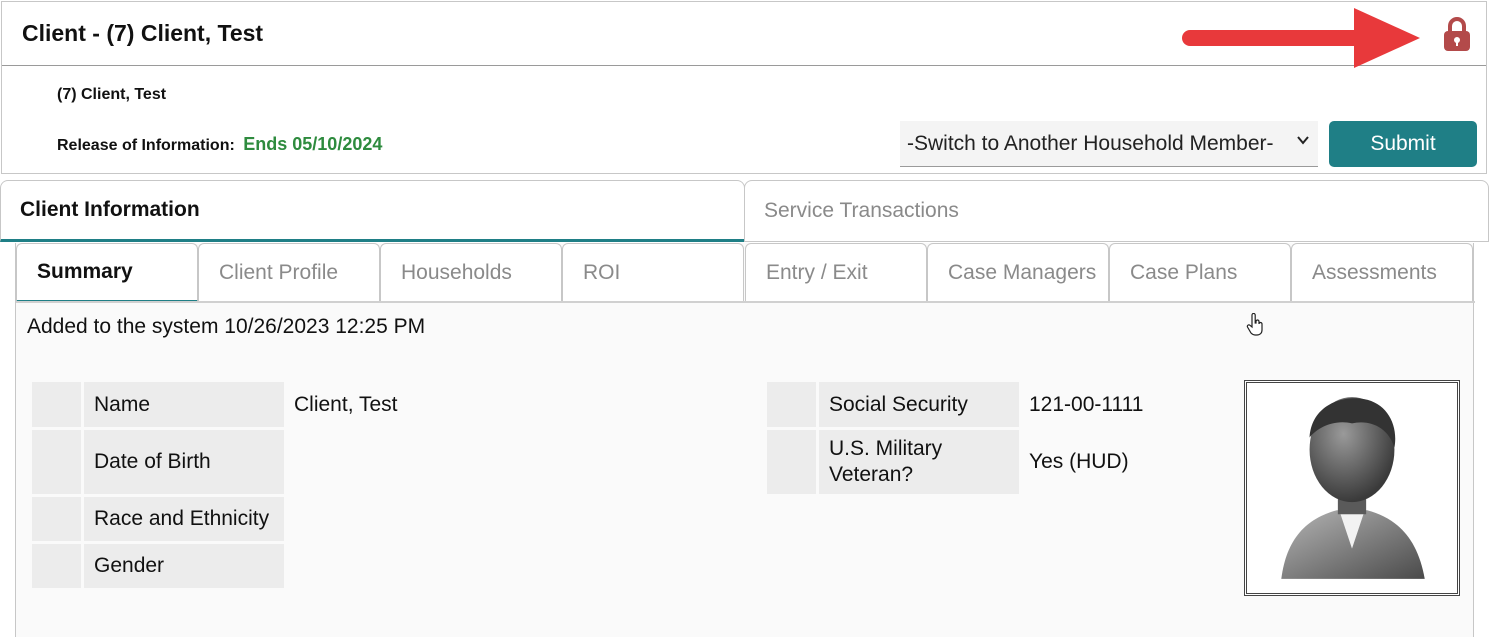 This screenshot has height=637, width=1489. I want to click on submit-button: Submit, so click(1403, 144).